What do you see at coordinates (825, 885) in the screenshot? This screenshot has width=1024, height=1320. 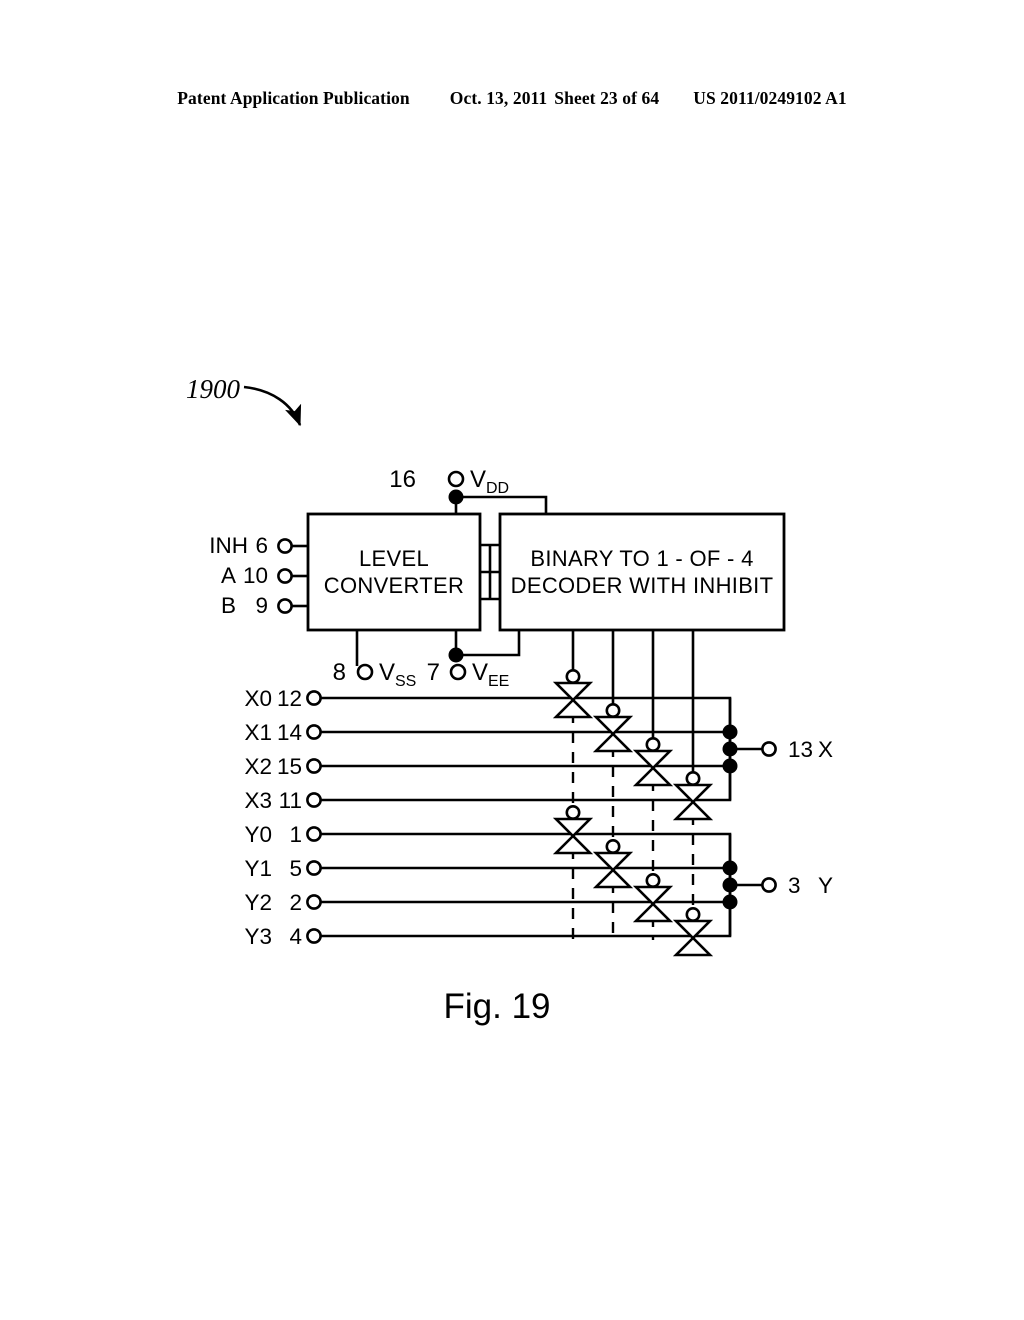 I see `output-y-label: Y` at bounding box center [825, 885].